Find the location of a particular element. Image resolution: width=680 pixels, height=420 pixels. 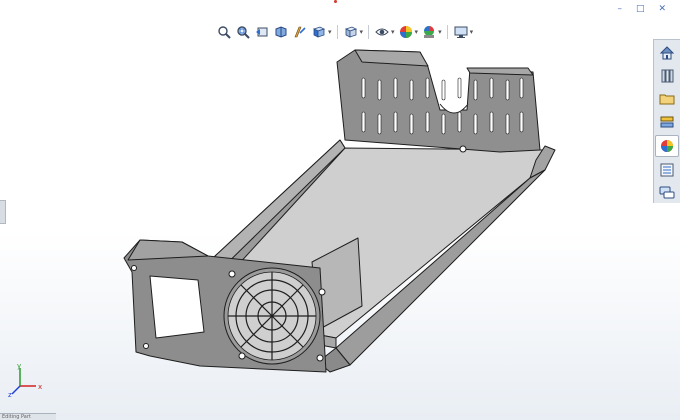

triad-z-label: z is located at coordinates (10, 394).